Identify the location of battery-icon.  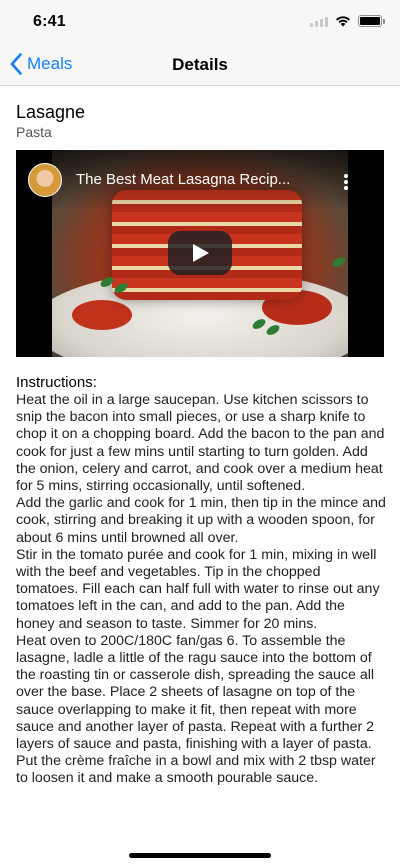
(371, 21).